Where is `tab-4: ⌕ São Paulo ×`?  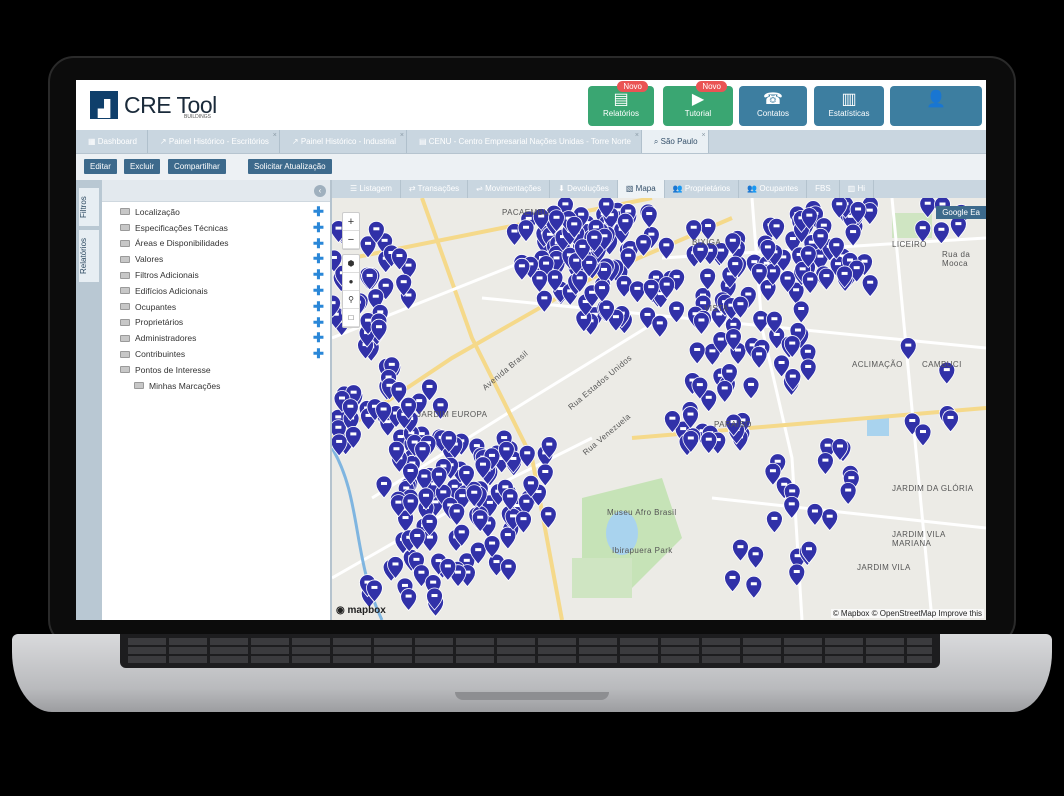 tab-4: ⌕ São Paulo × is located at coordinates (675, 141).